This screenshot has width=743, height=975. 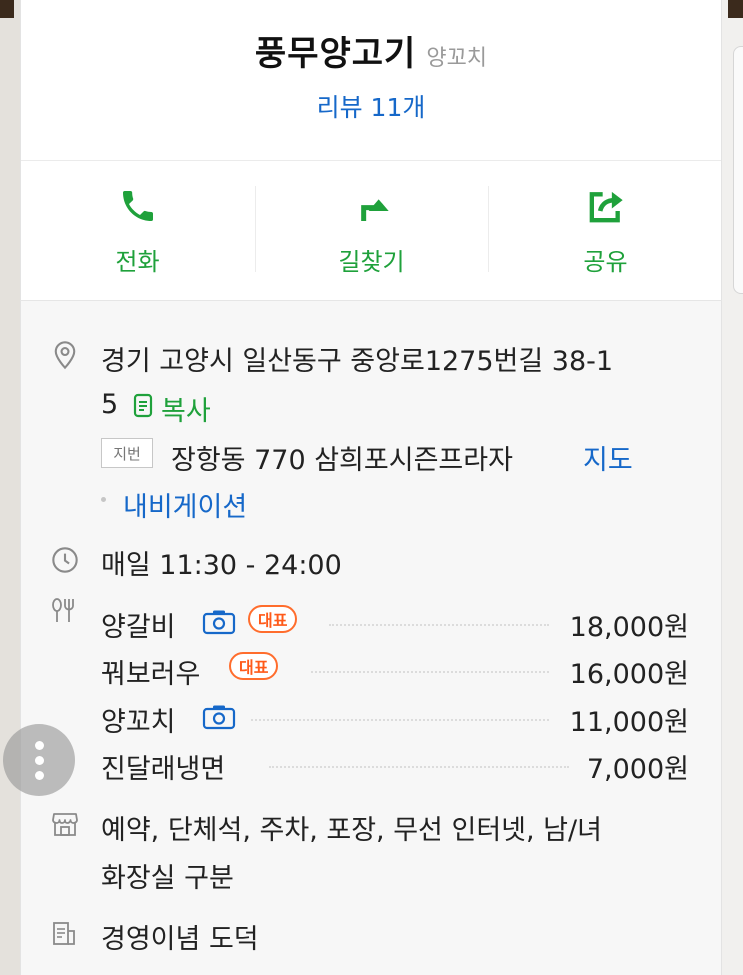 I want to click on call-button: 전화, so click(x=137, y=233).